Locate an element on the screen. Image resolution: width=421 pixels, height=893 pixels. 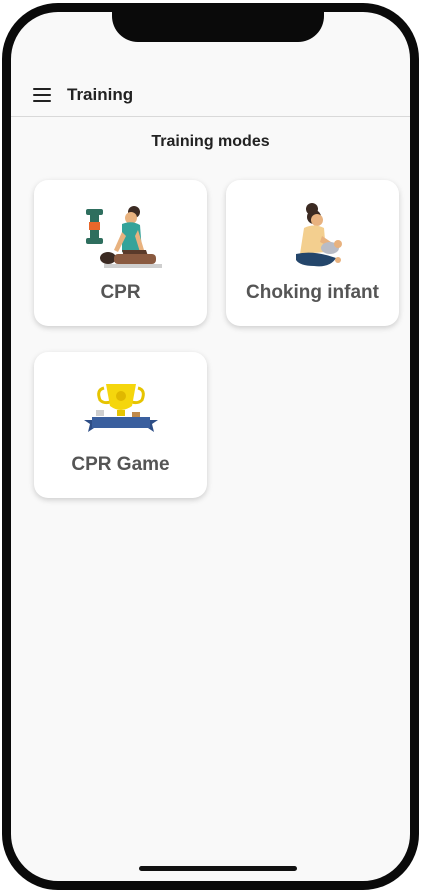
cpr-game-mode-label: CPR Game is located at coordinates (120, 464).